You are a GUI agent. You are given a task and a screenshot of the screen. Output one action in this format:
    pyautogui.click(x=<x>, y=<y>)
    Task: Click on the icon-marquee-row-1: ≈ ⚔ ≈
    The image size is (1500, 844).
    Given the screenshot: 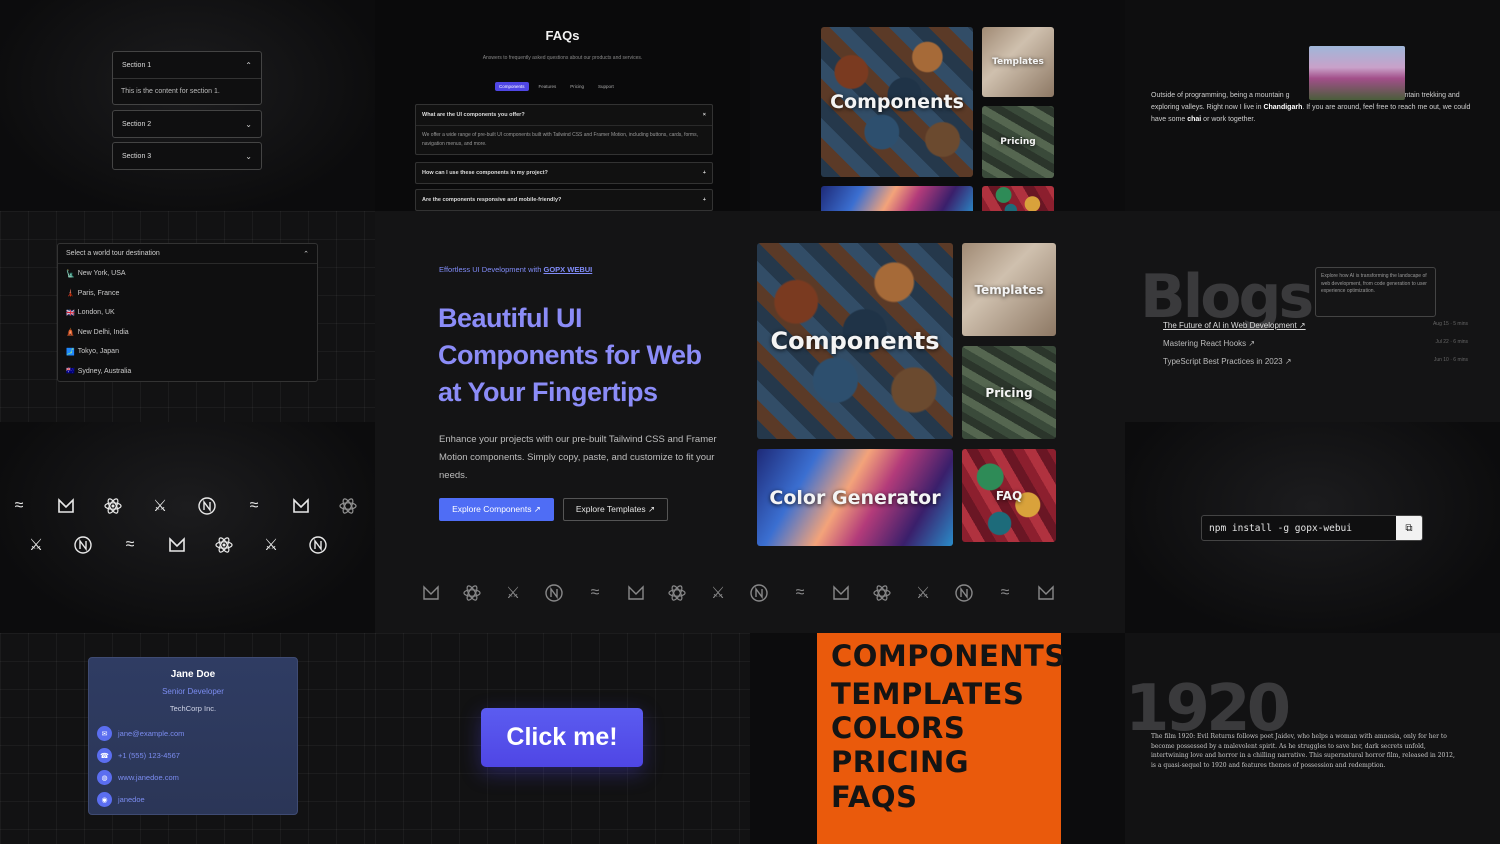 What is the action you would take?
    pyautogui.click(x=183, y=506)
    